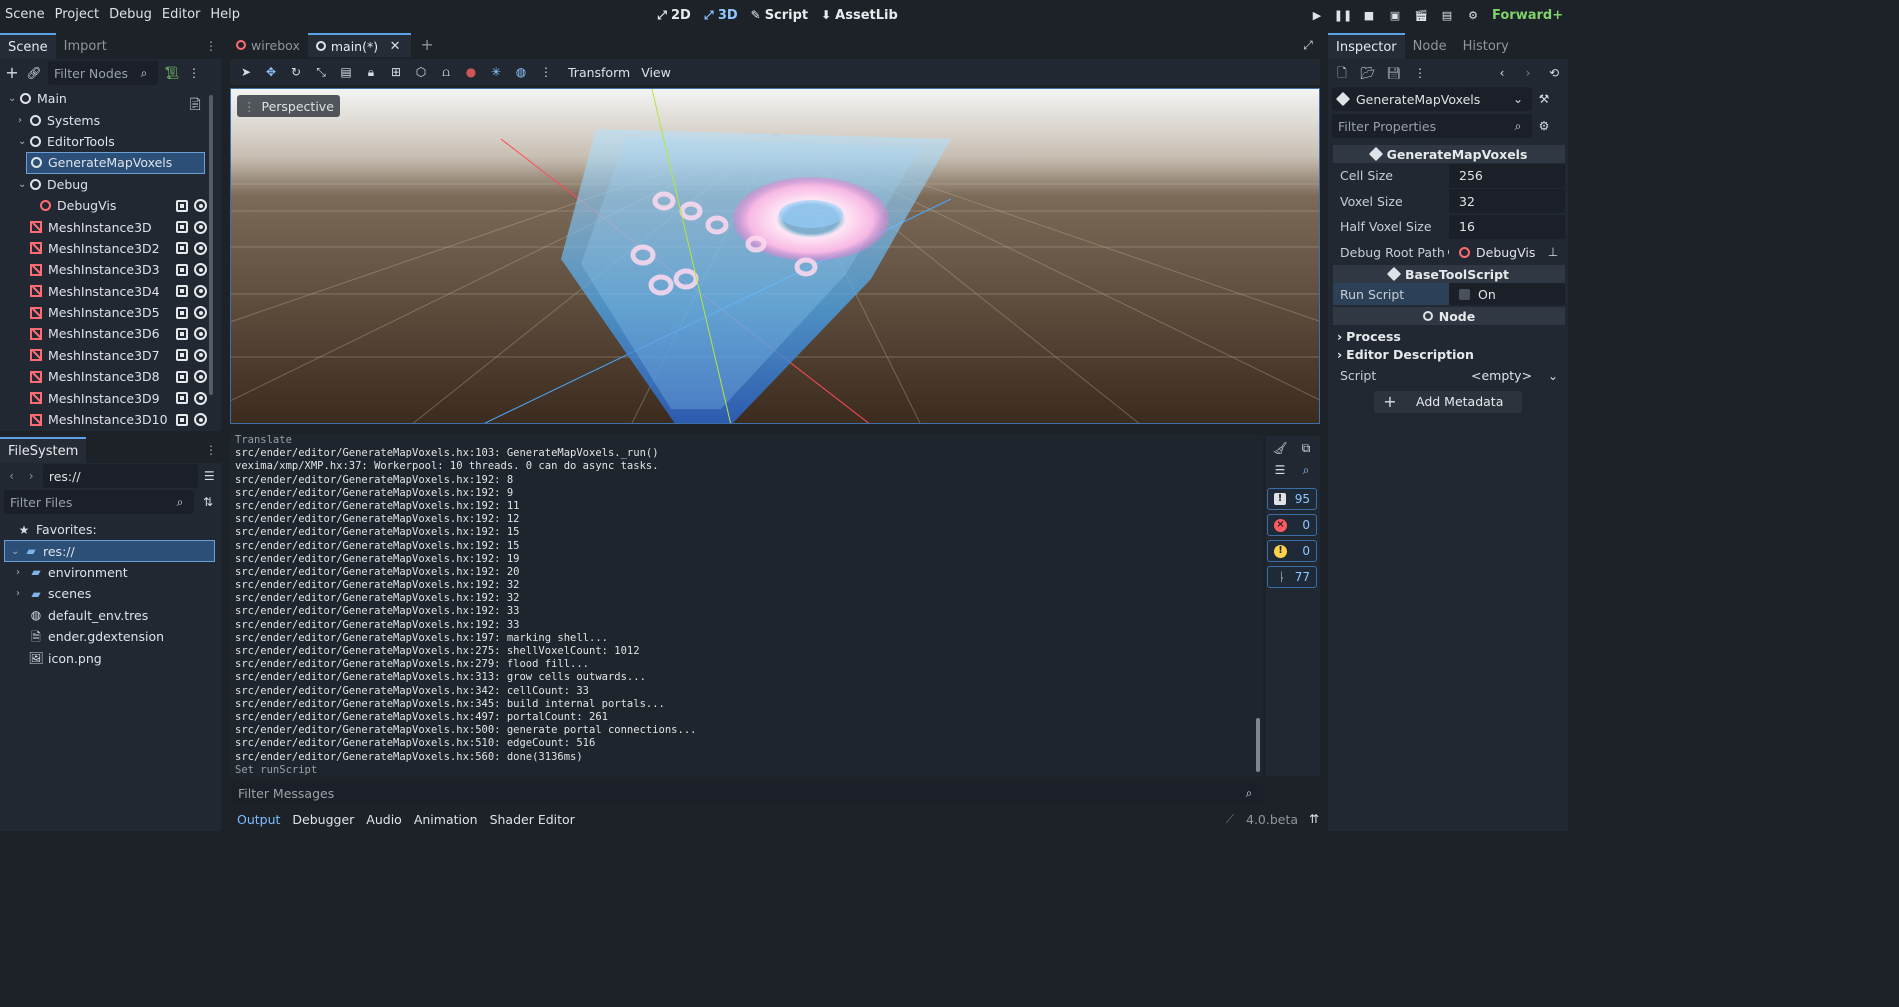 This screenshot has height=1007, width=1899. What do you see at coordinates (323, 819) in the screenshot?
I see `bottom-tab-debugger: Debugger` at bounding box center [323, 819].